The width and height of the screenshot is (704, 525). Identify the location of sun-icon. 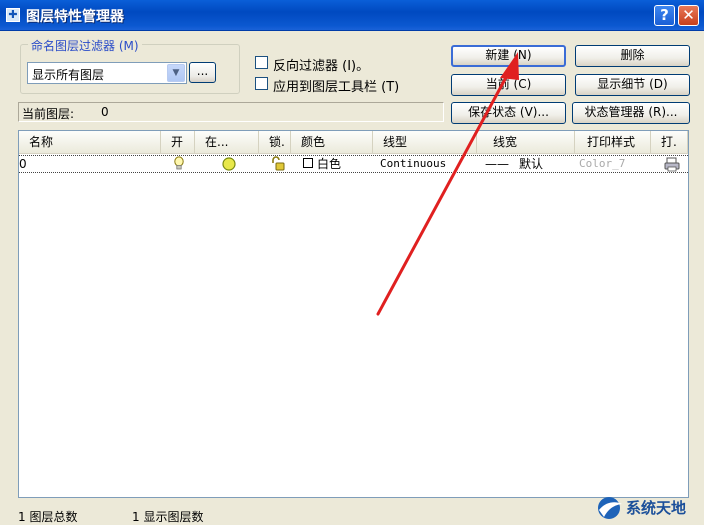
(229, 164).